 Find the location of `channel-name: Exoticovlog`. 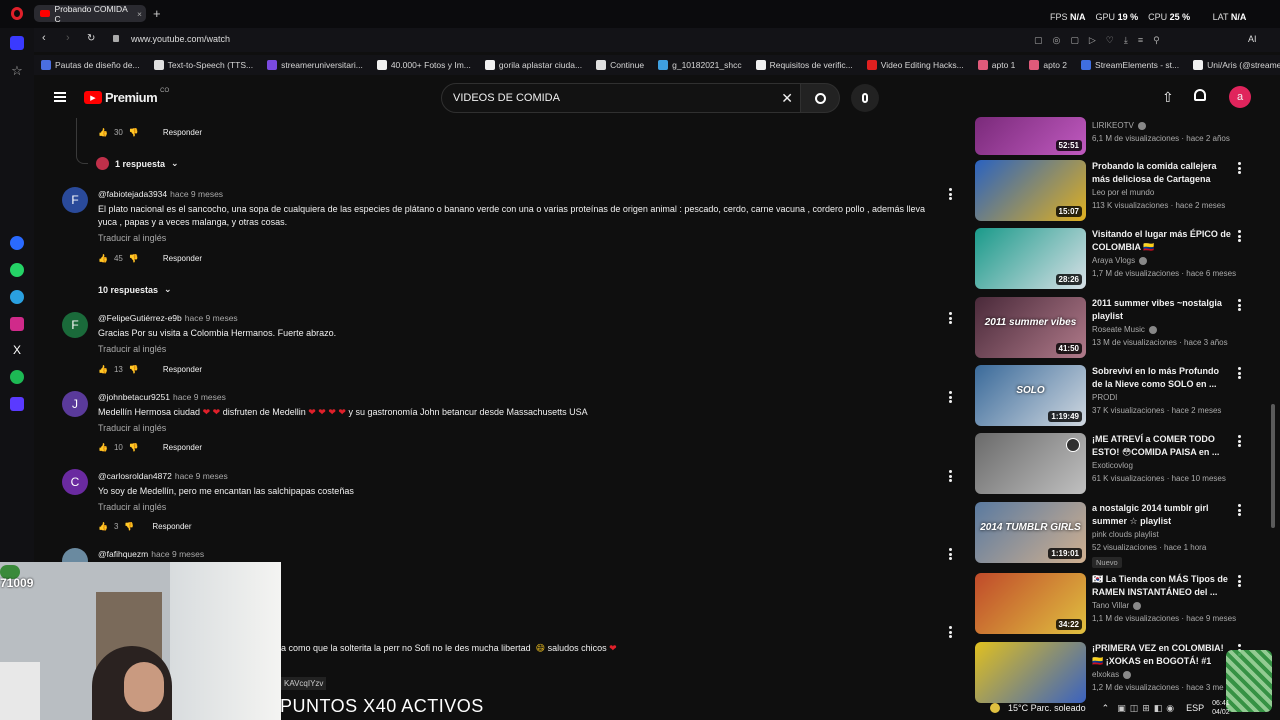

channel-name: Exoticovlog is located at coordinates (1112, 465).